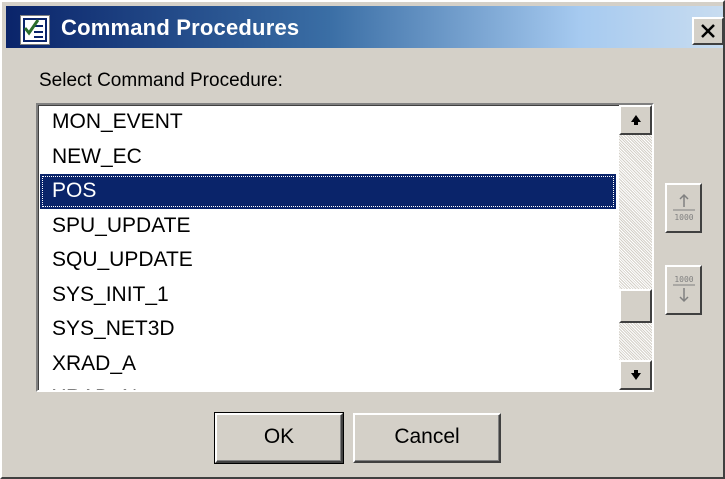  What do you see at coordinates (328, 157) in the screenshot?
I see `list-item: NEW_EC` at bounding box center [328, 157].